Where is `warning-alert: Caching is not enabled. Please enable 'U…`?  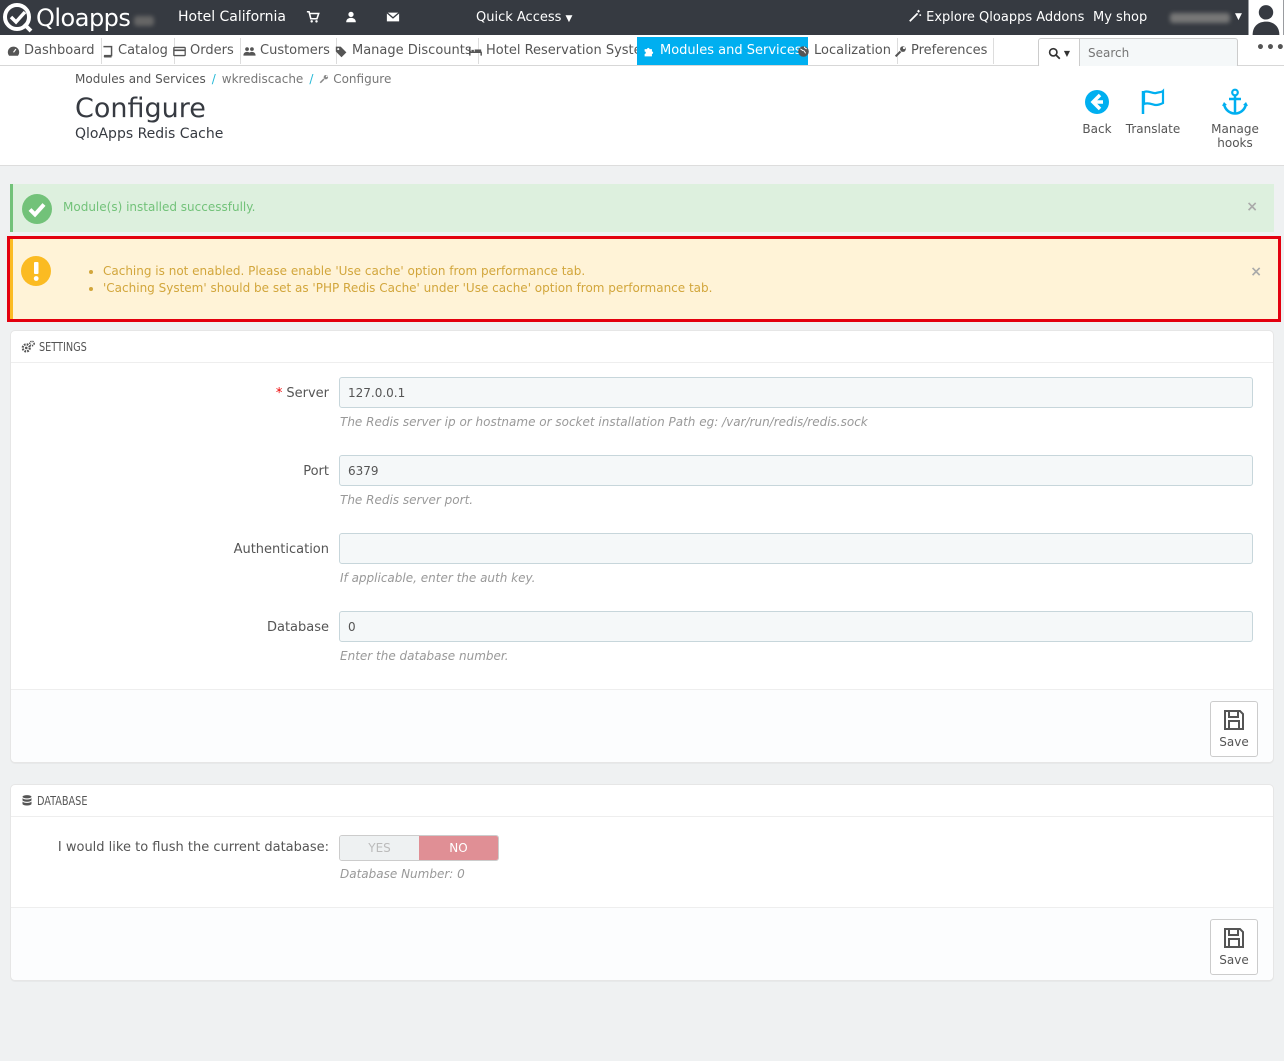
warning-alert: Caching is not enabled. Please enable 'U… is located at coordinates (644, 279).